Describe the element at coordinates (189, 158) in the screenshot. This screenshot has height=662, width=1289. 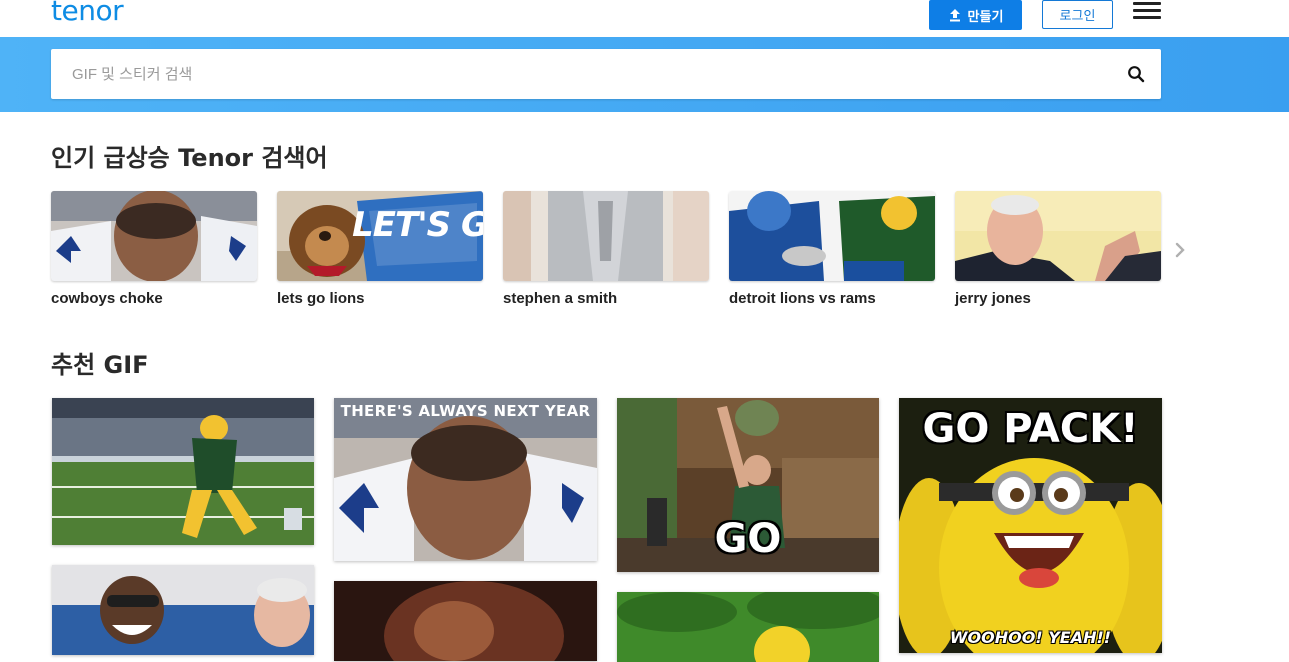
I see `trending-section-title: 인기 급상승 Tenor 검색어` at that location.